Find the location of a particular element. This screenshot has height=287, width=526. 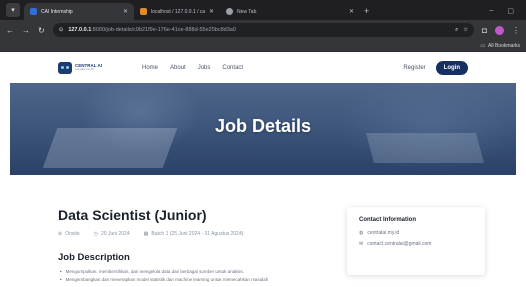

job-posted-date: ◷ 20 Juni 2024 is located at coordinates (111, 234).